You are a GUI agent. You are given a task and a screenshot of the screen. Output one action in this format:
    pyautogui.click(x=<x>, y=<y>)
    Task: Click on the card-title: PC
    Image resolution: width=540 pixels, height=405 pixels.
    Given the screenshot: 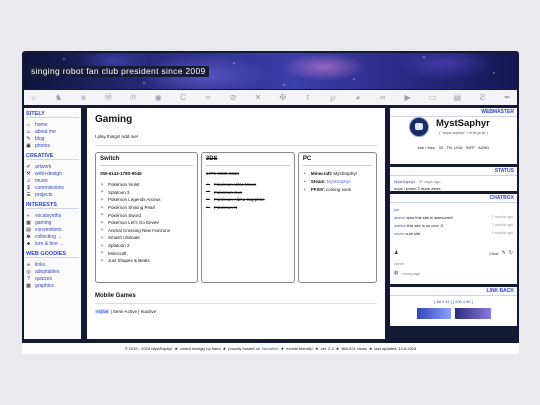 What is the action you would take?
    pyautogui.click(x=337, y=161)
    